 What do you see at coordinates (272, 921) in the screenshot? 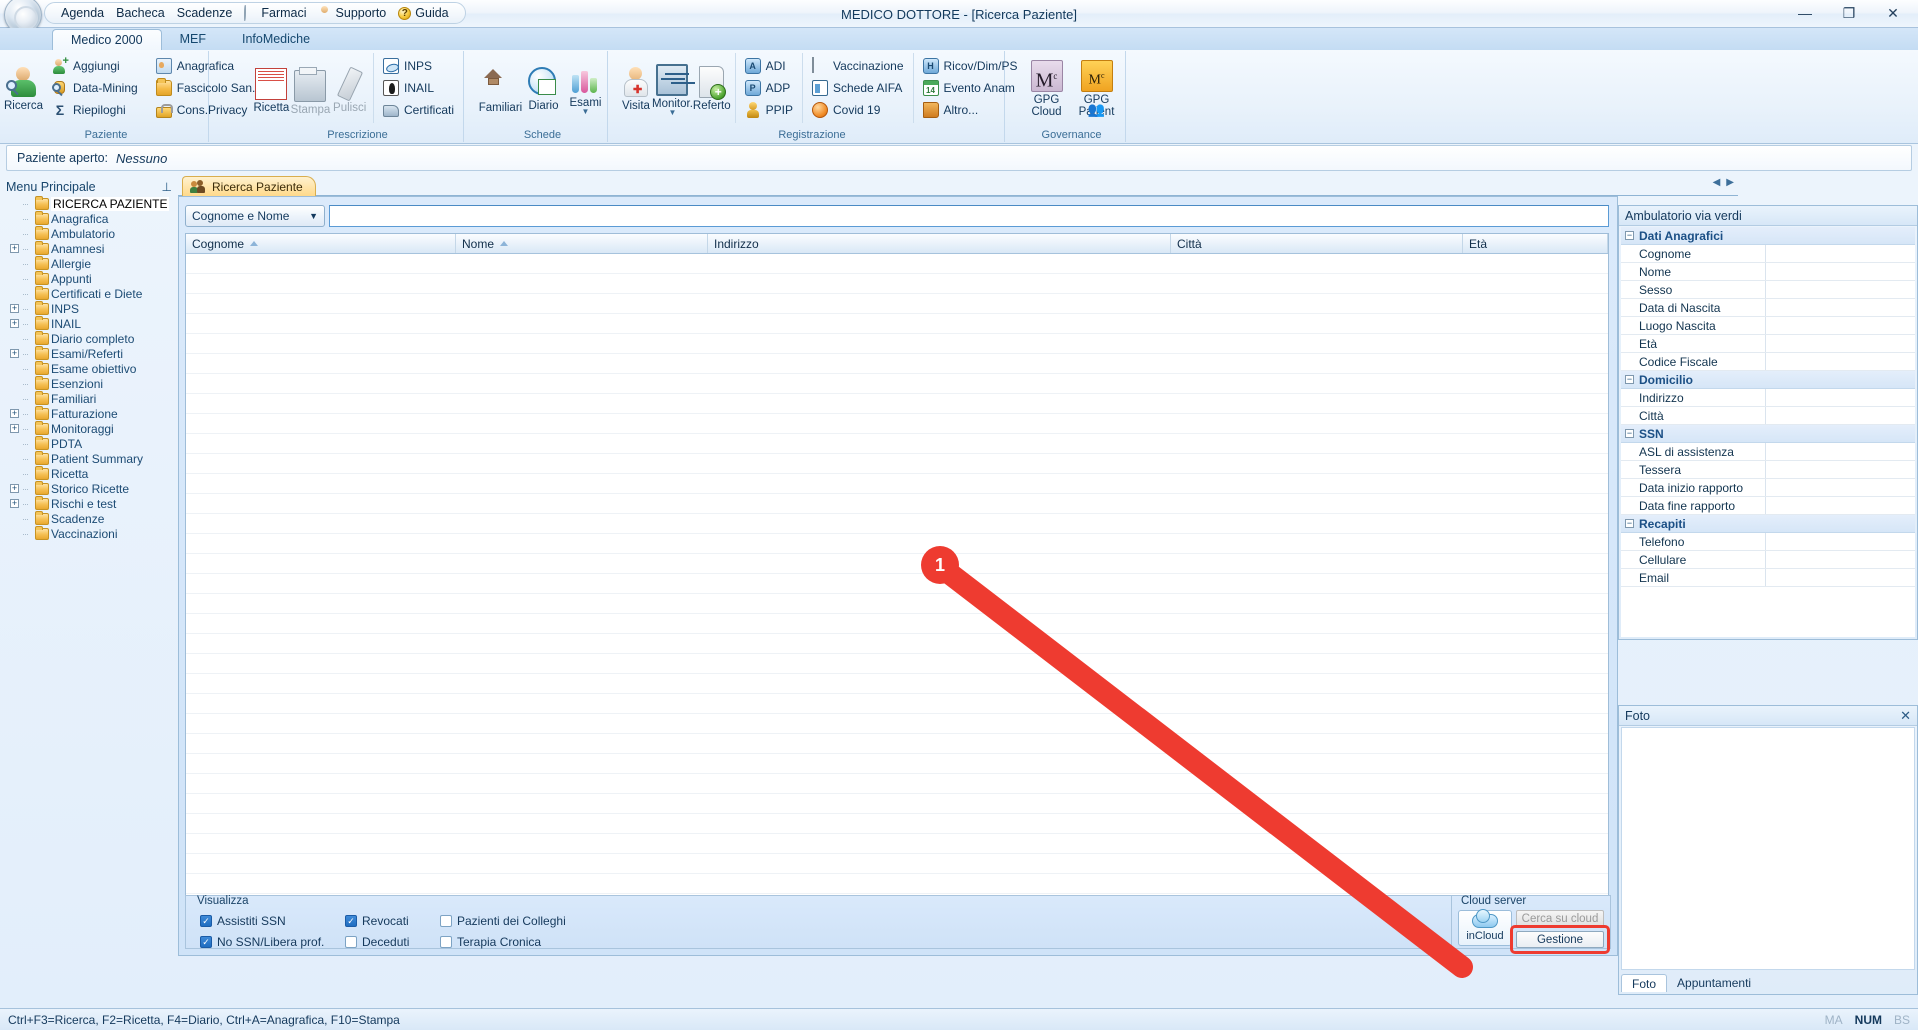
I see `checkbox-assistiti-ssn: Assistiti SSN` at bounding box center [272, 921].